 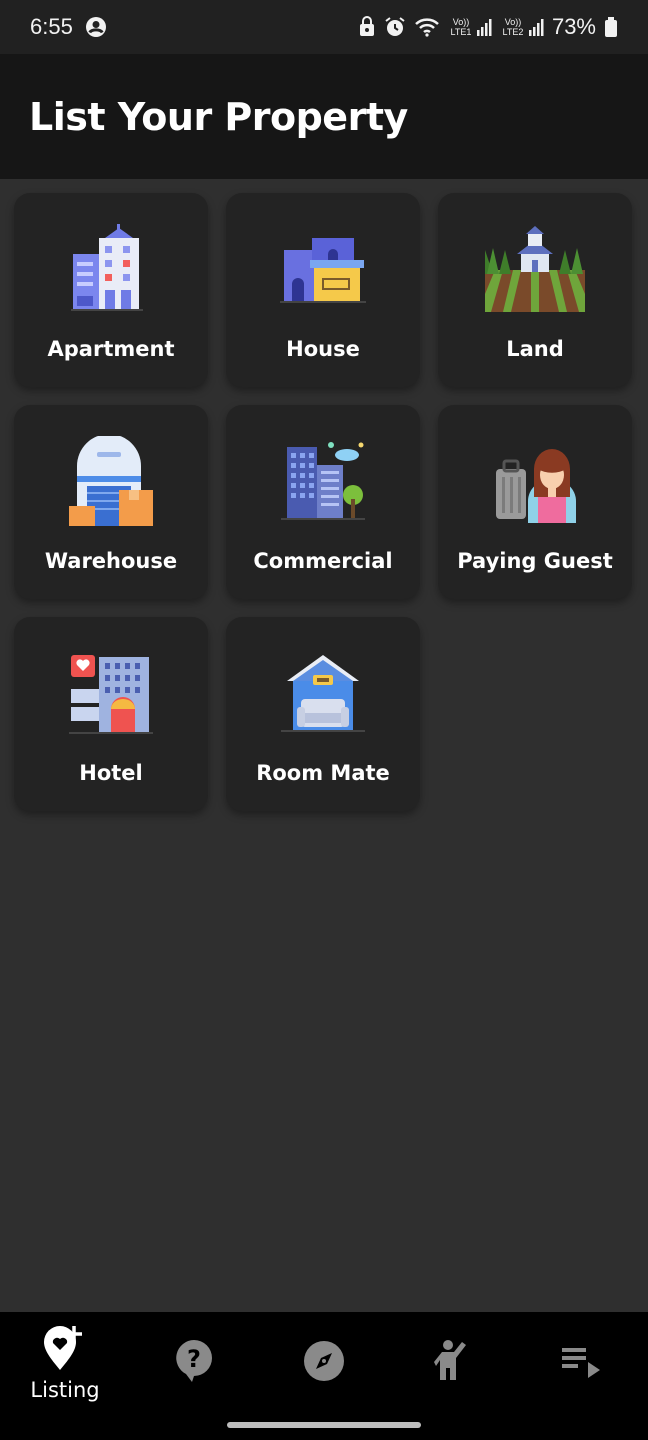 I want to click on property-card-room-mate: Room Mate, so click(x=323, y=714).